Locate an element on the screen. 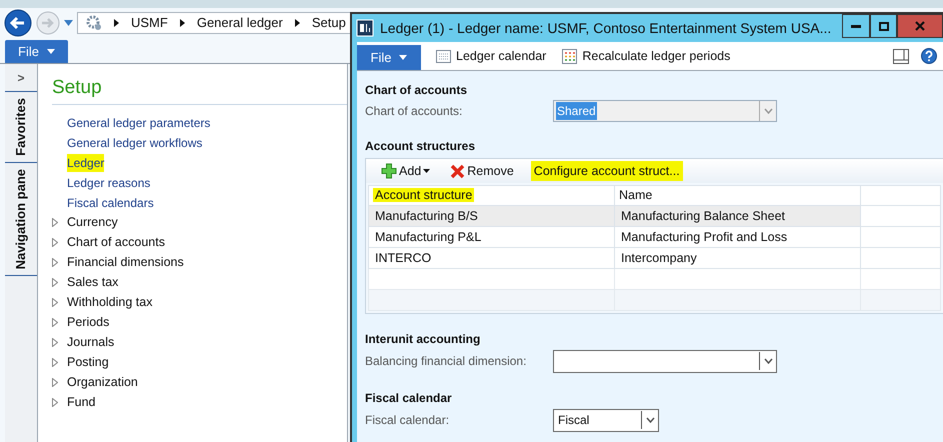 This screenshot has width=943, height=442. page-title: Setup is located at coordinates (199, 89).